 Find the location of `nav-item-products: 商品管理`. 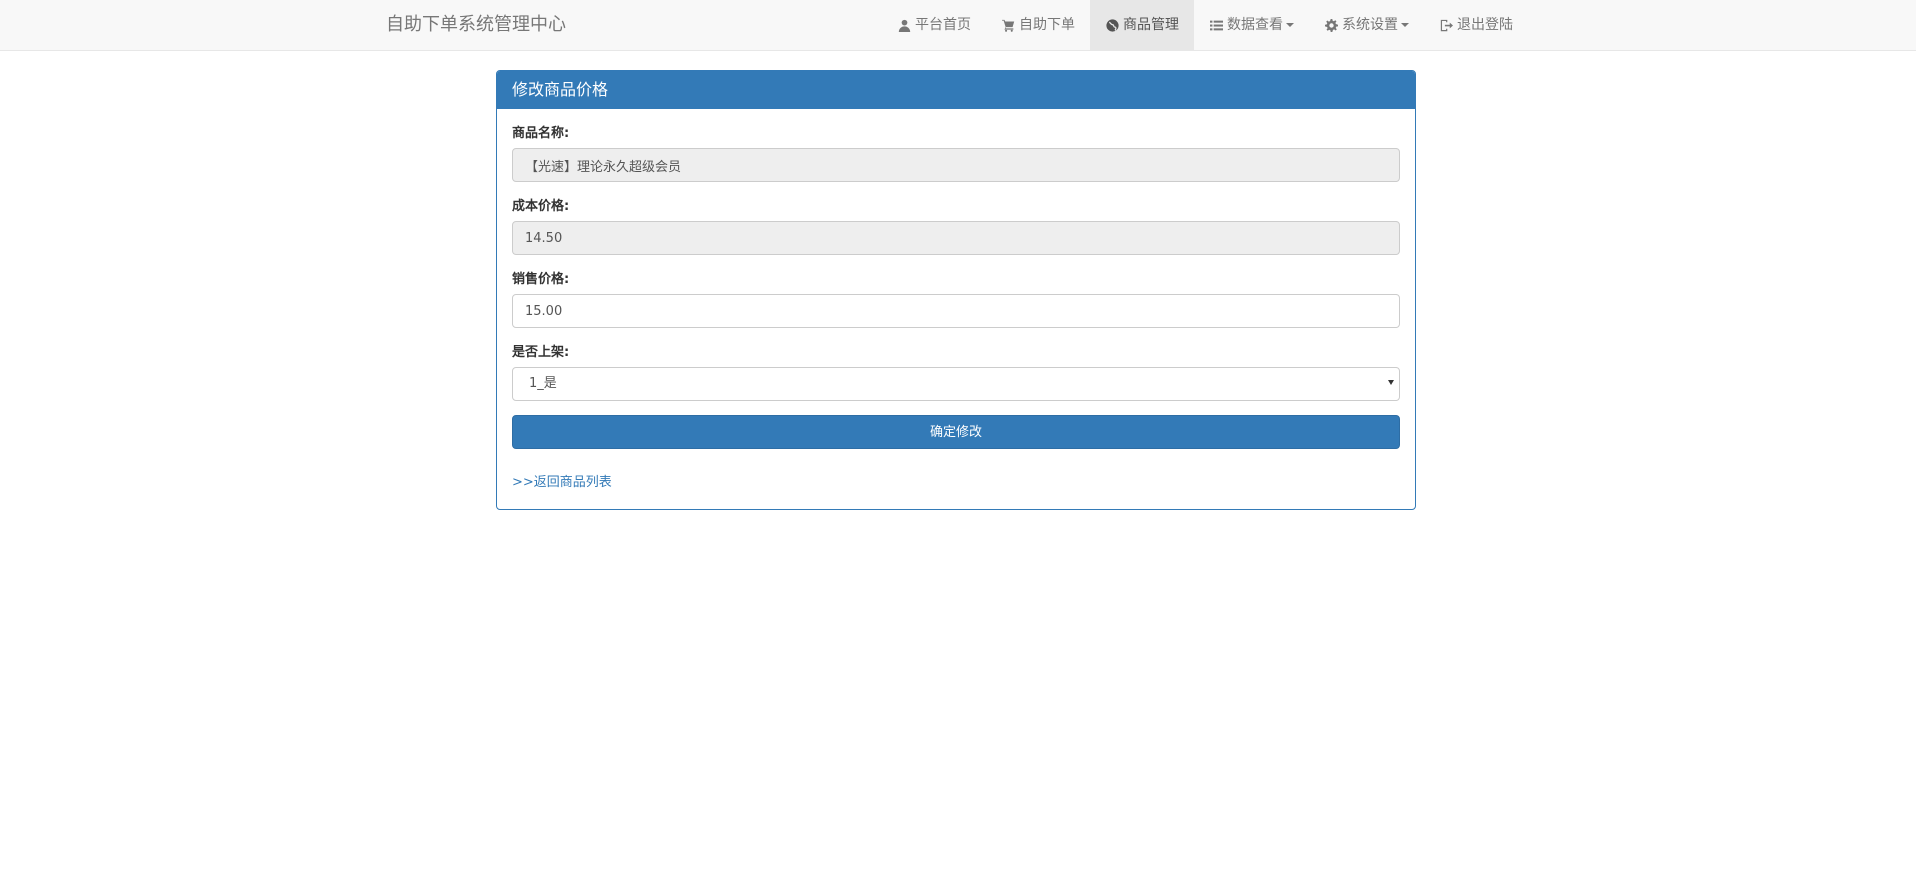

nav-item-products: 商品管理 is located at coordinates (1142, 25).